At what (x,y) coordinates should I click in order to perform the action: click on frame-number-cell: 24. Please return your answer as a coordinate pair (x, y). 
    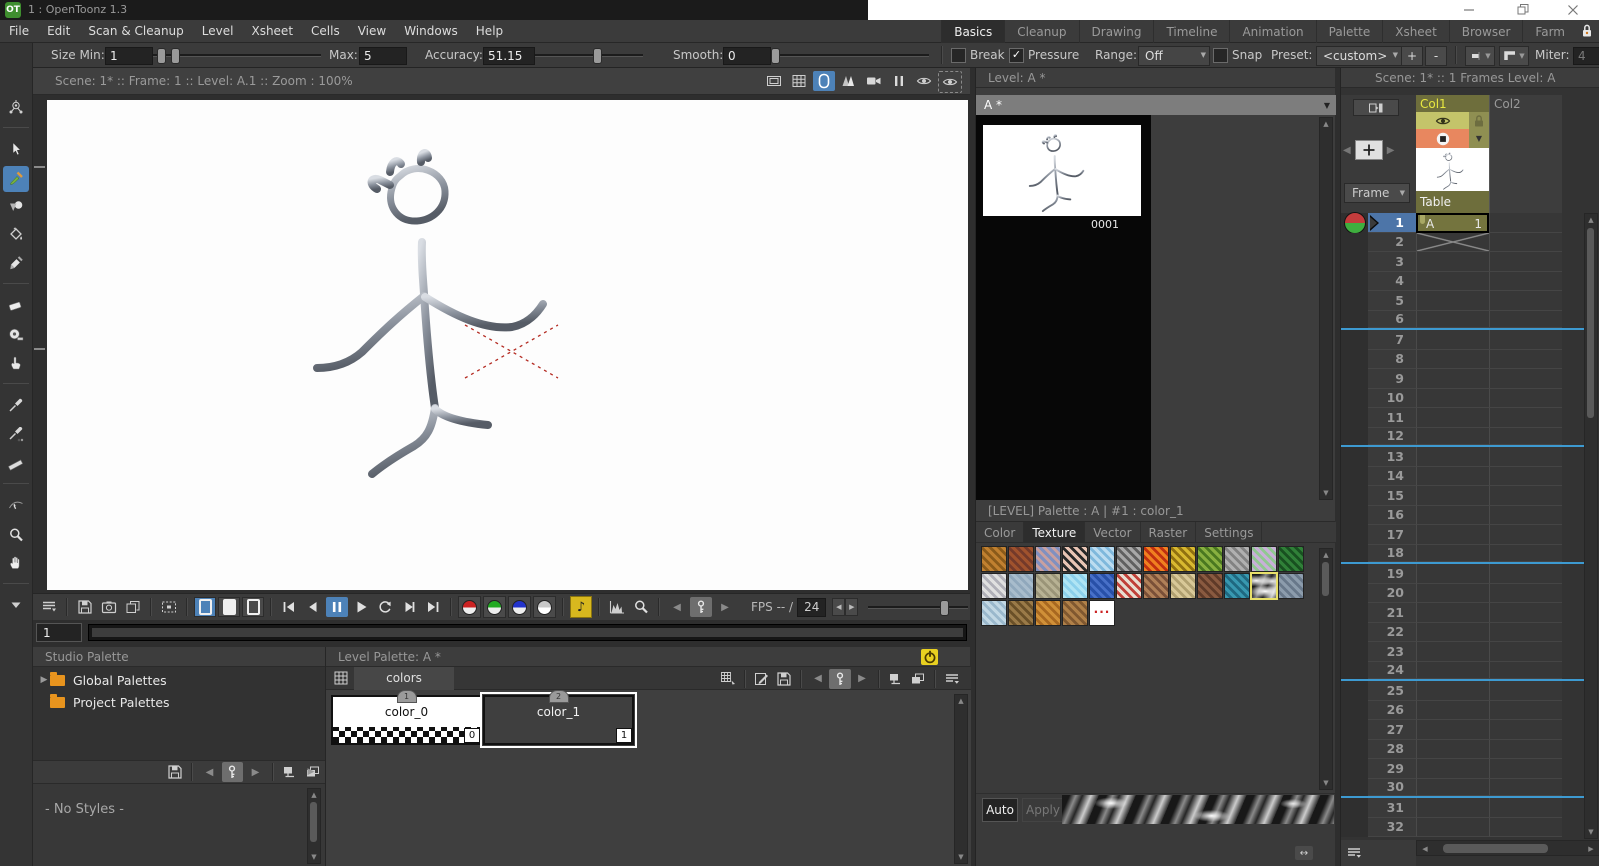
    Looking at the image, I should click on (1392, 670).